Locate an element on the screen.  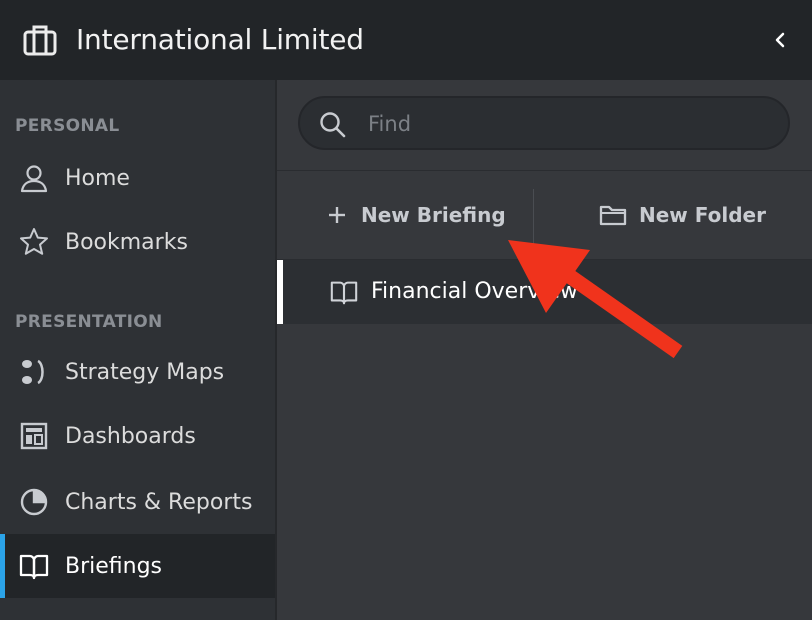
new-folder-label: New Folder is located at coordinates (702, 215).